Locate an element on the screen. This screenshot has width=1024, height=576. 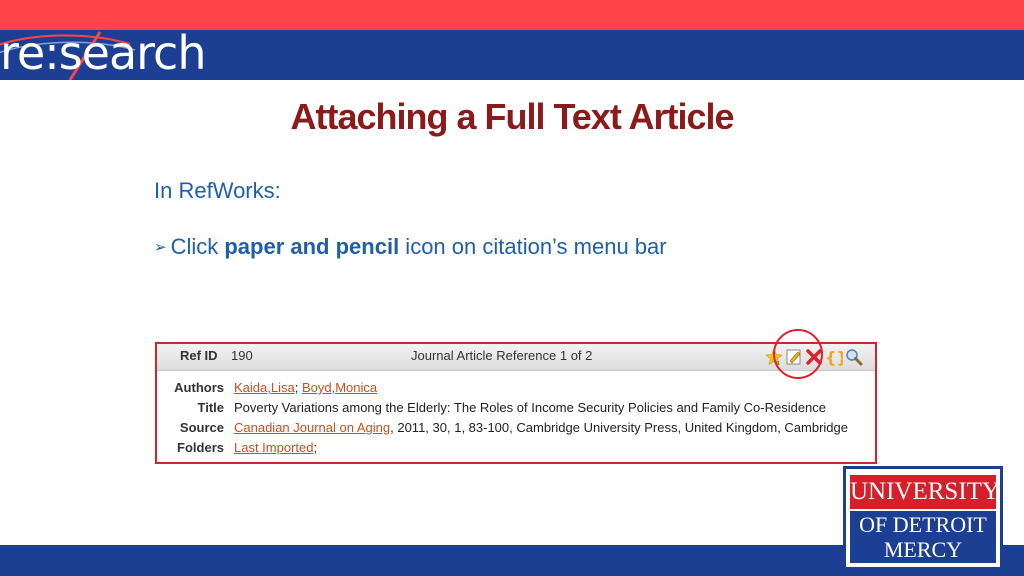
bullet-text-pre: Click is located at coordinates (197, 246).